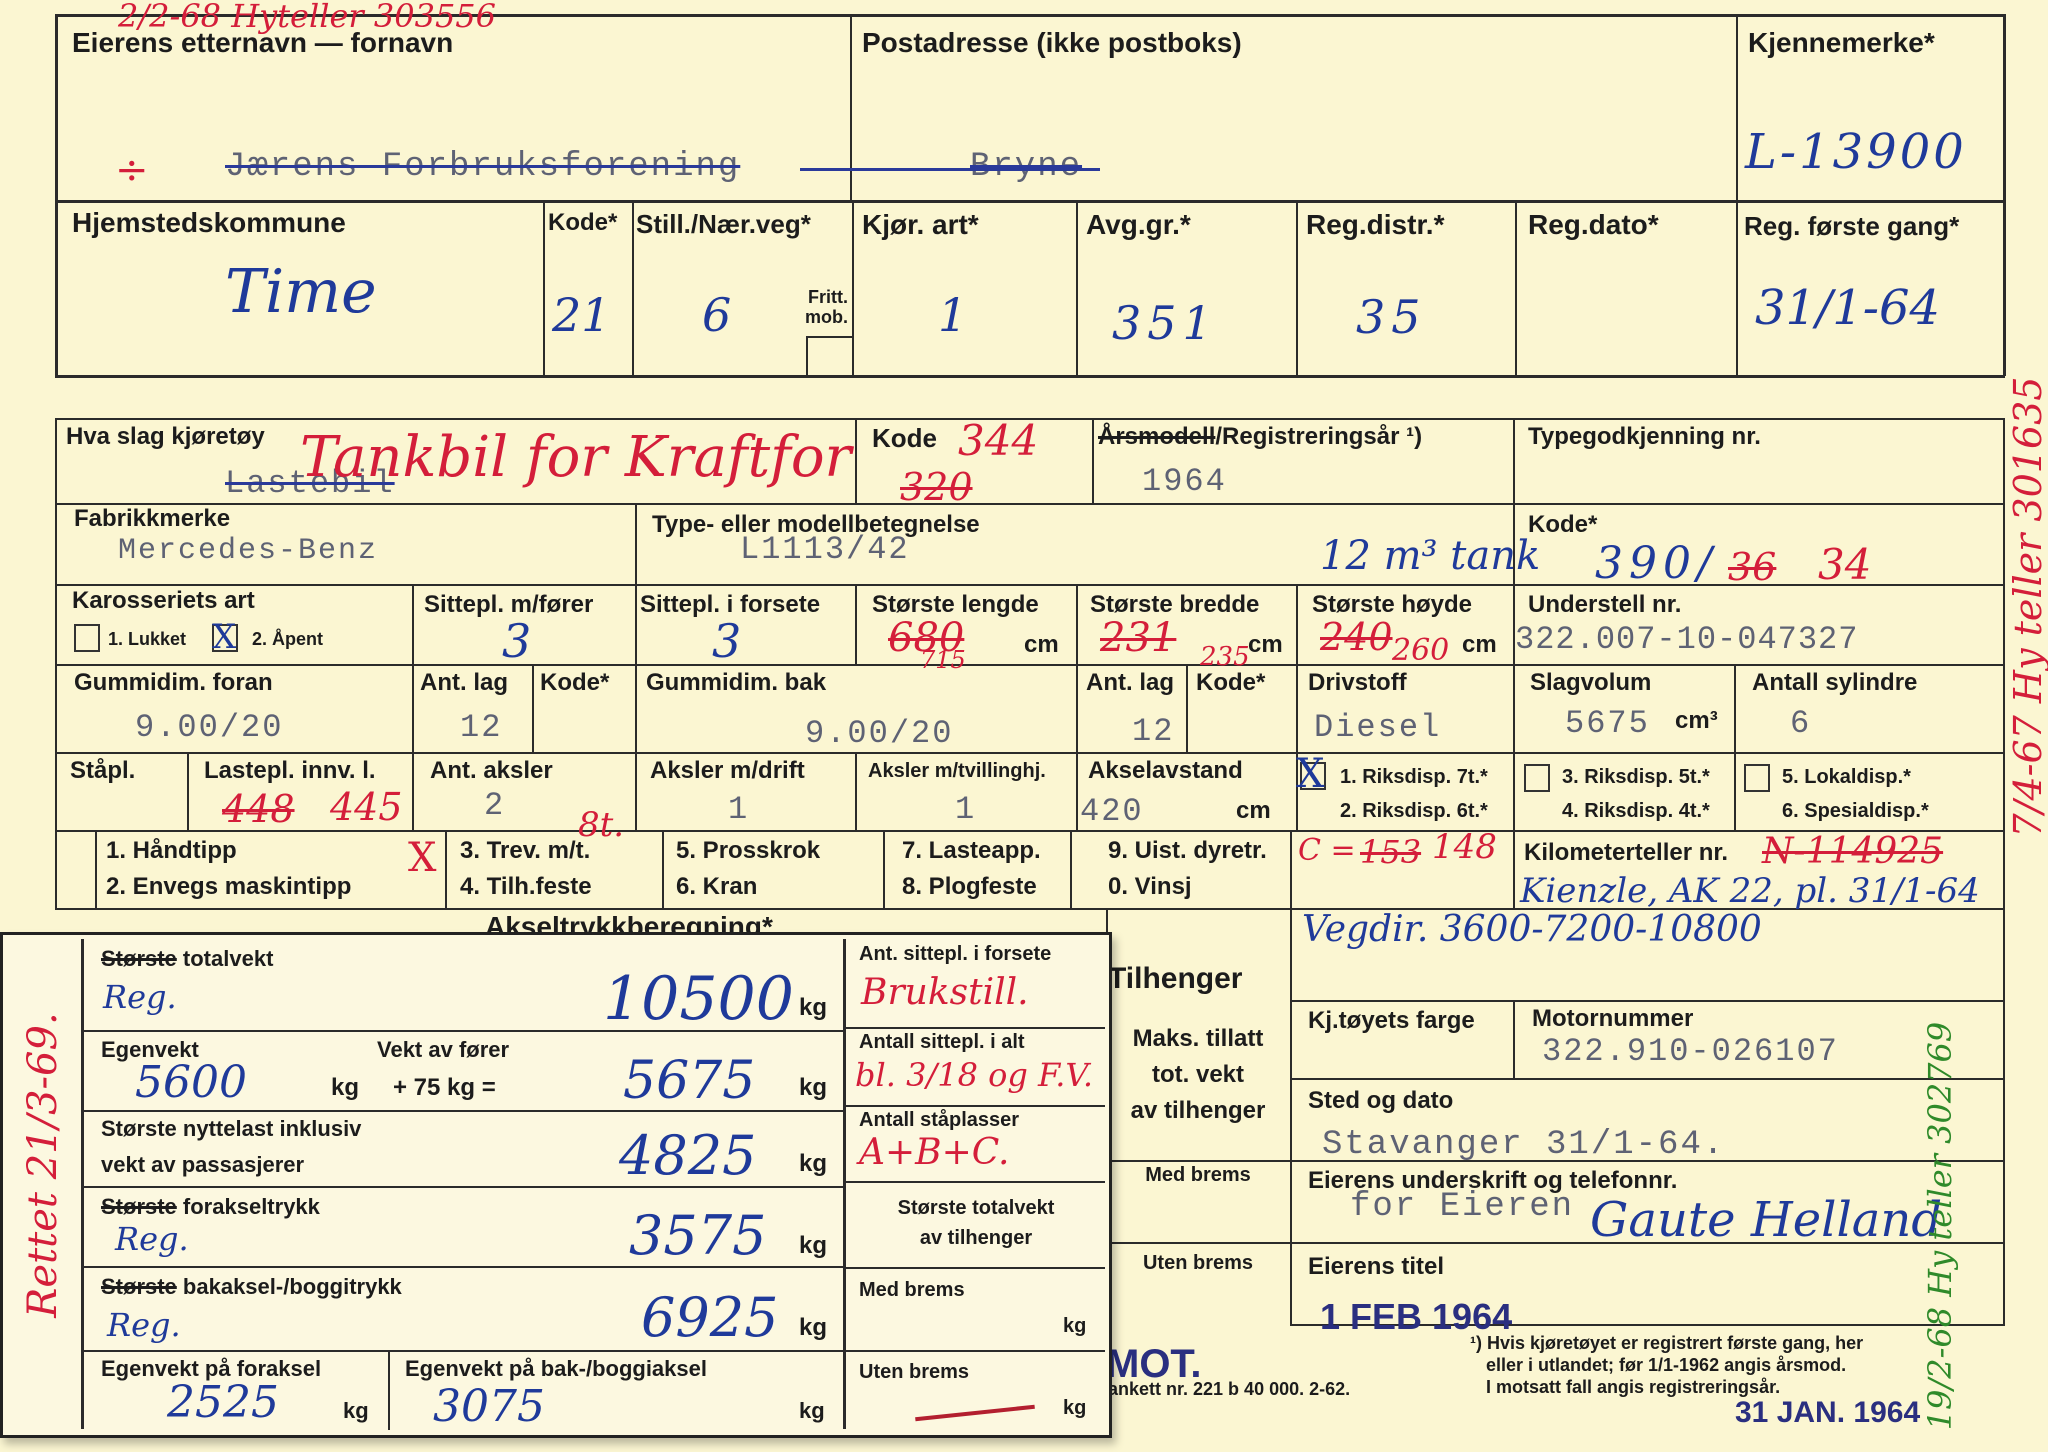 The image size is (2048, 1452). I want to click on owner-strike-line, so click(950, 169).